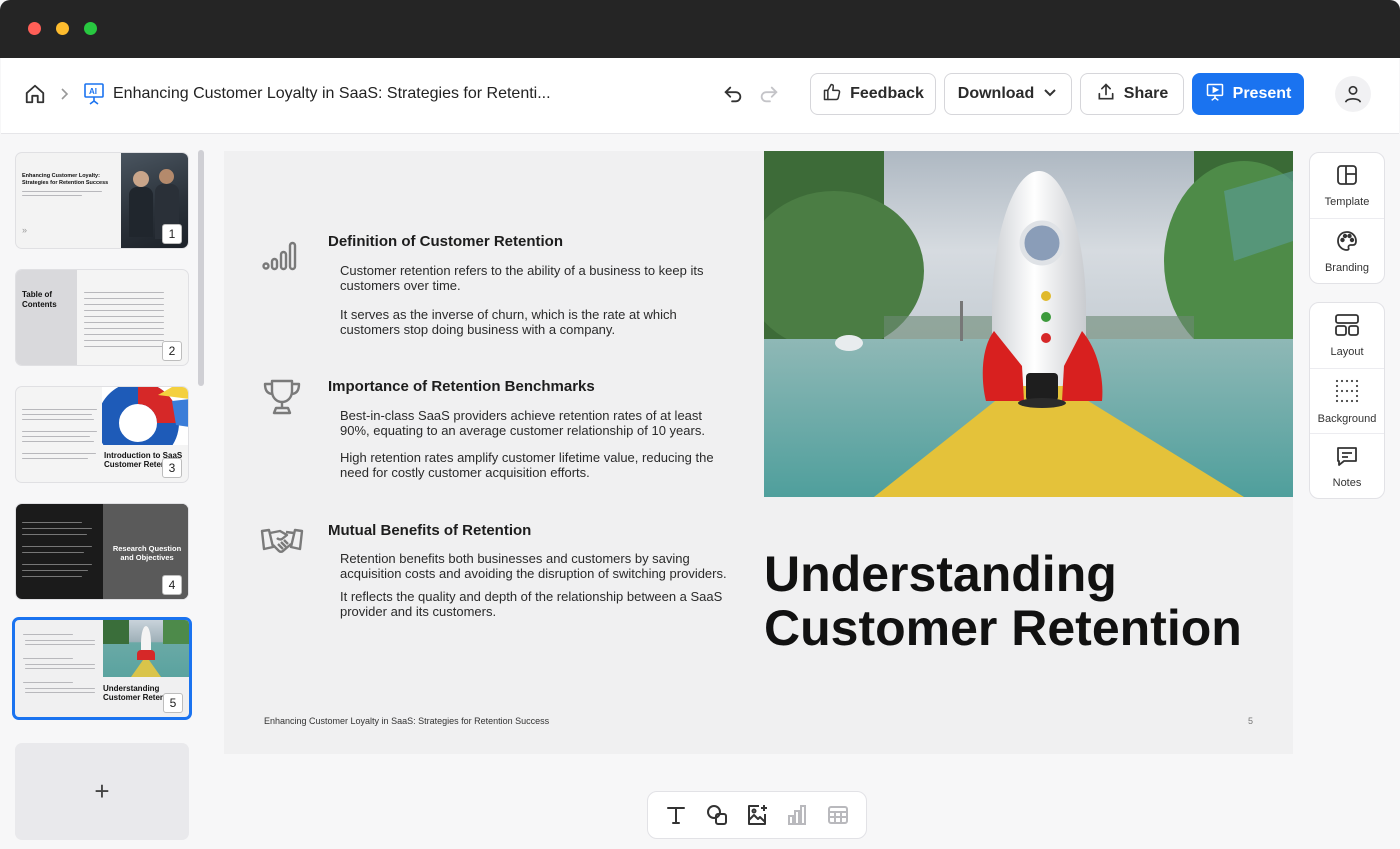  I want to click on svg-text: AI, so click(93, 91).